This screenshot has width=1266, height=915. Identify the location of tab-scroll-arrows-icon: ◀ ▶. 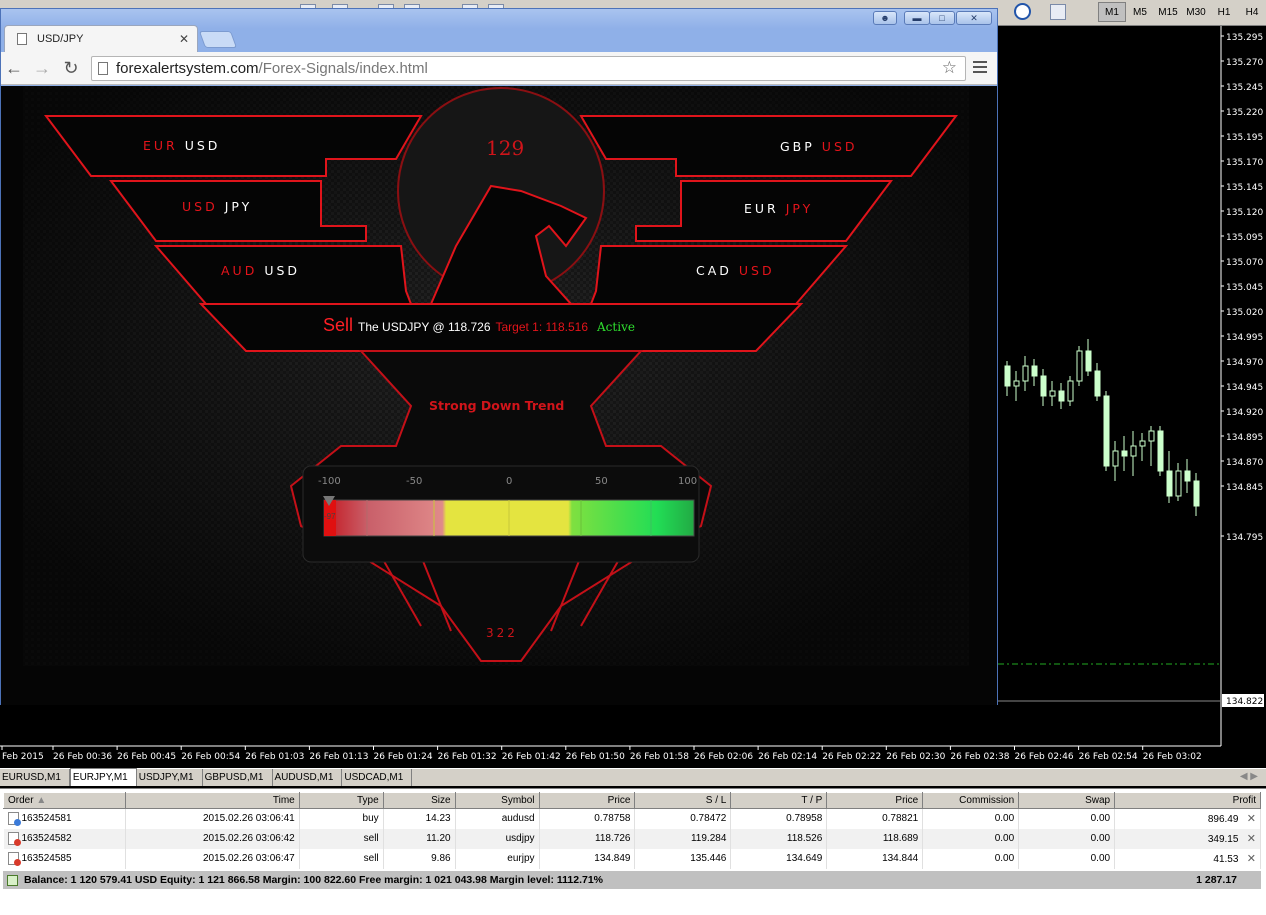
(1249, 776).